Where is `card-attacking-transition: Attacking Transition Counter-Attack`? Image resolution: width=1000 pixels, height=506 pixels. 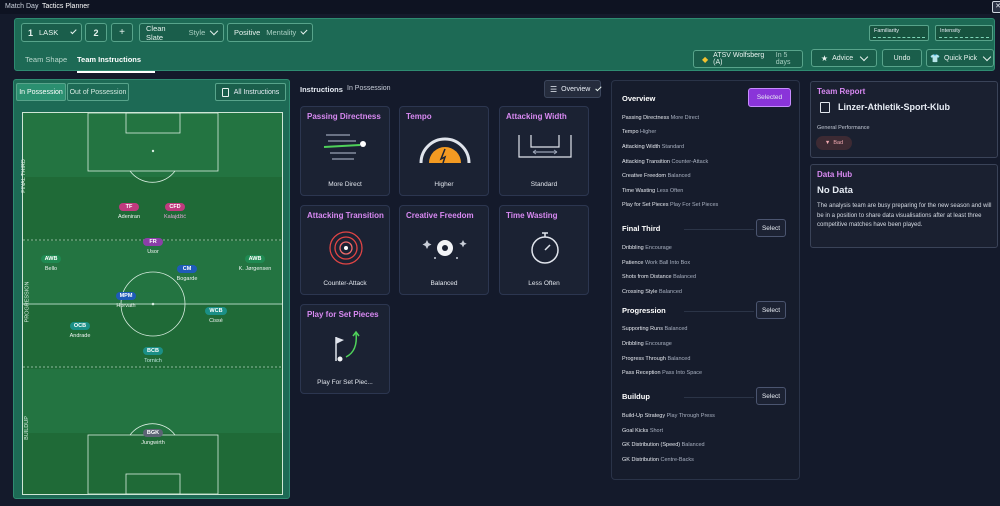 card-attacking-transition: Attacking Transition Counter-Attack is located at coordinates (345, 250).